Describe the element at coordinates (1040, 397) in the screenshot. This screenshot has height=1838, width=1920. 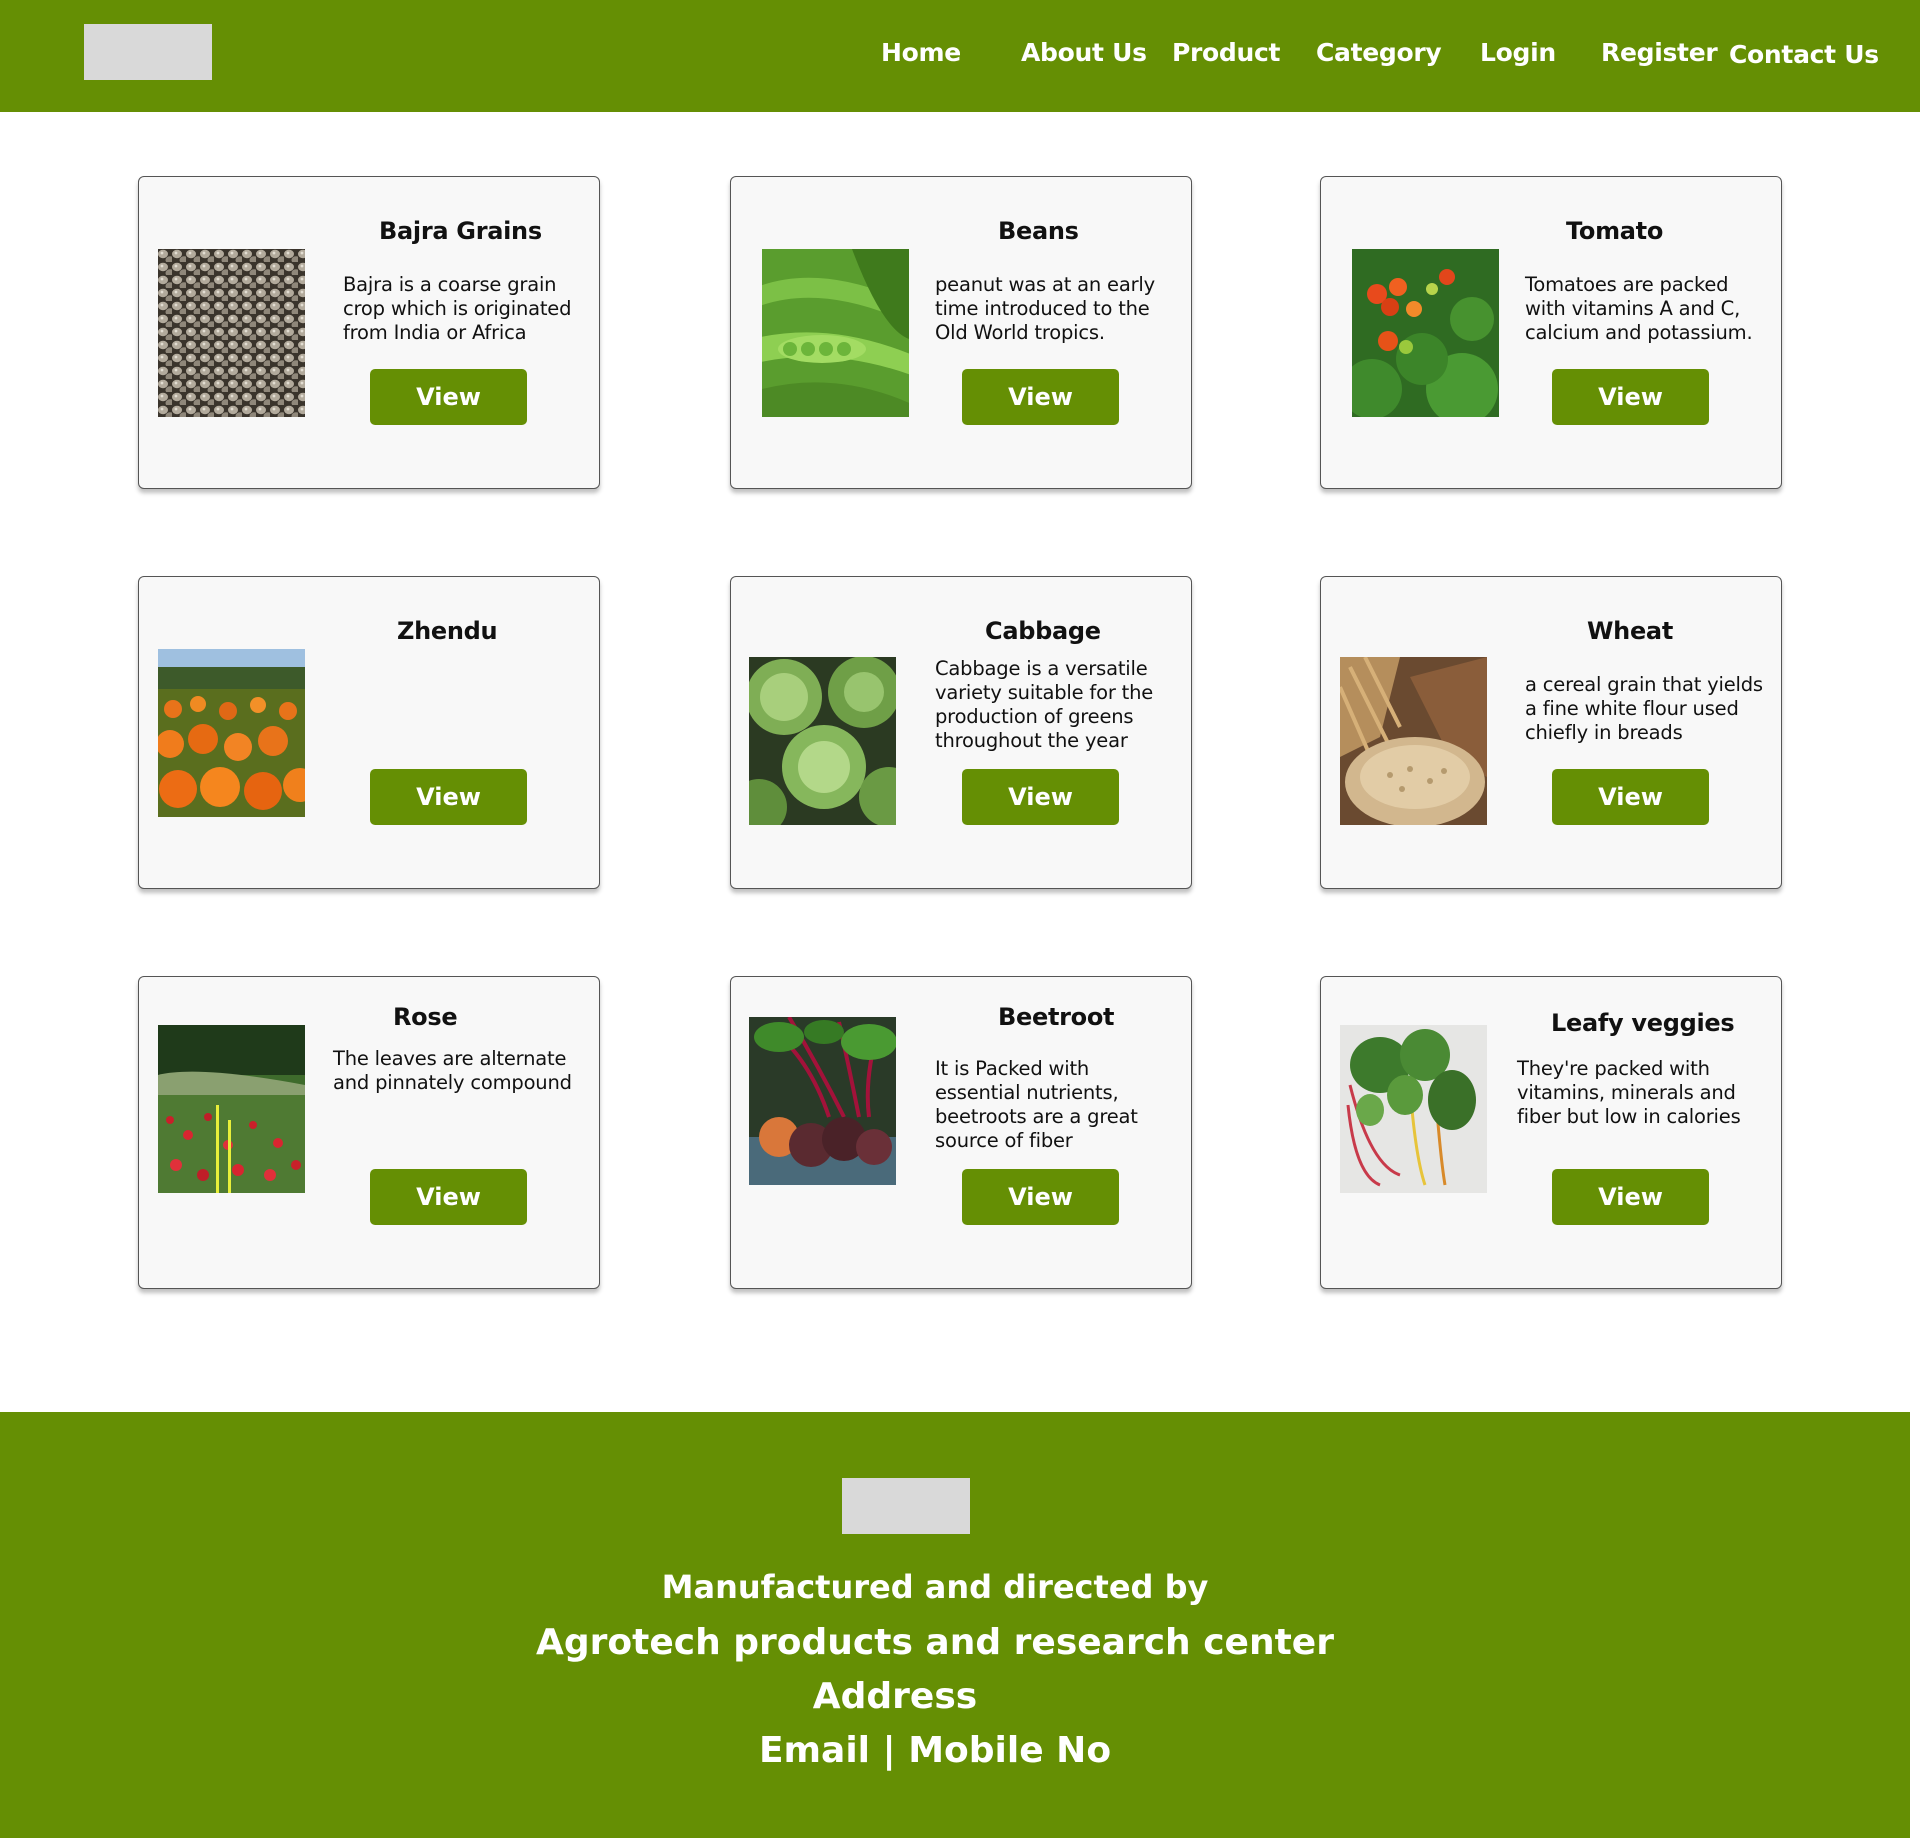
I see `view-button-beans: View` at that location.